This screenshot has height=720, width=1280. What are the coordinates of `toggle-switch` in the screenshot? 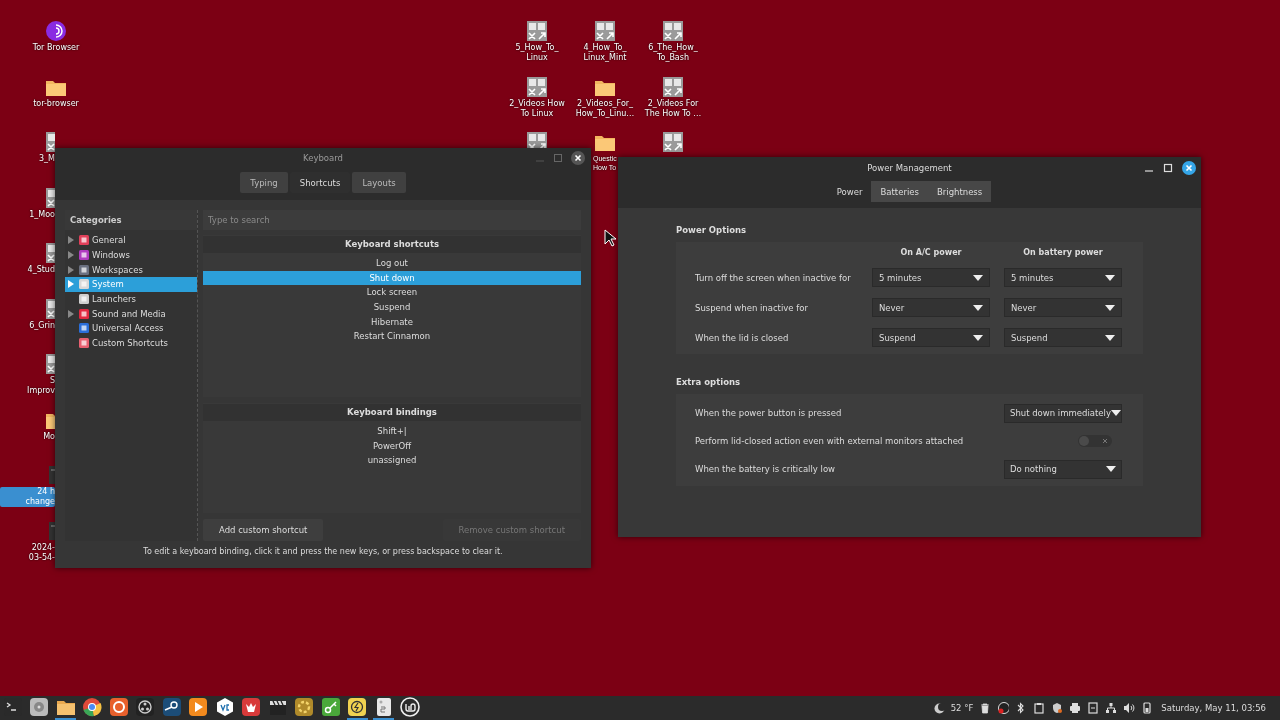 It's located at (1095, 441).